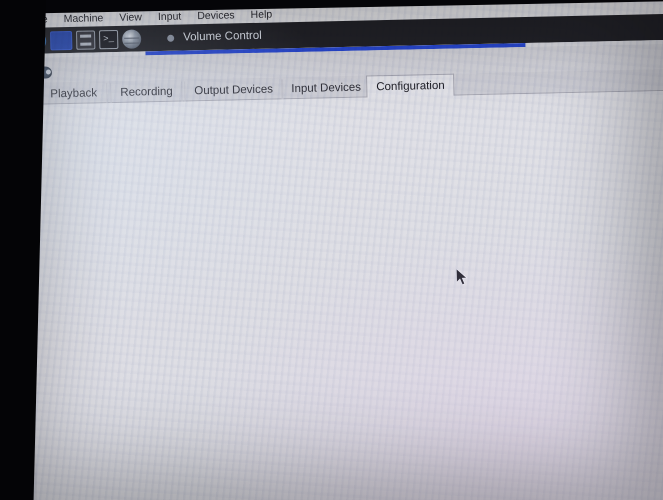 Image resolution: width=663 pixels, height=500 pixels. What do you see at coordinates (61, 40) in the screenshot?
I see `workspace-switcher` at bounding box center [61, 40].